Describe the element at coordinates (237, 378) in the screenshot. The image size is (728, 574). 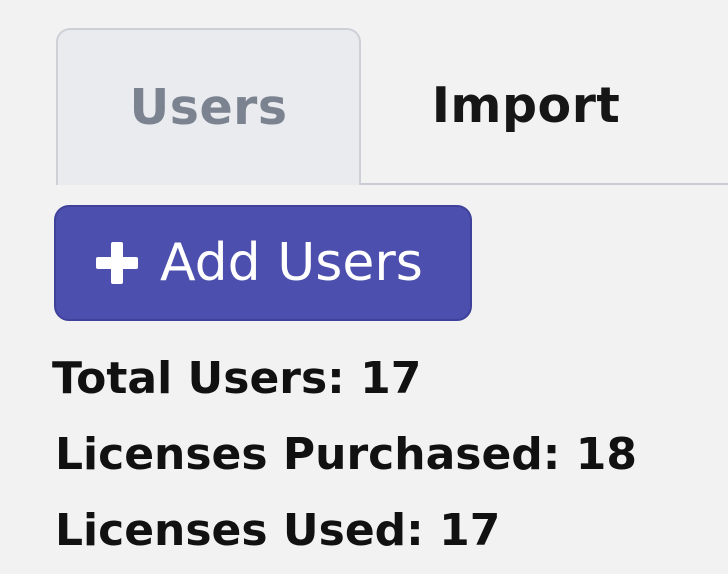
I see `total-users-stat: Total Users: 17` at that location.